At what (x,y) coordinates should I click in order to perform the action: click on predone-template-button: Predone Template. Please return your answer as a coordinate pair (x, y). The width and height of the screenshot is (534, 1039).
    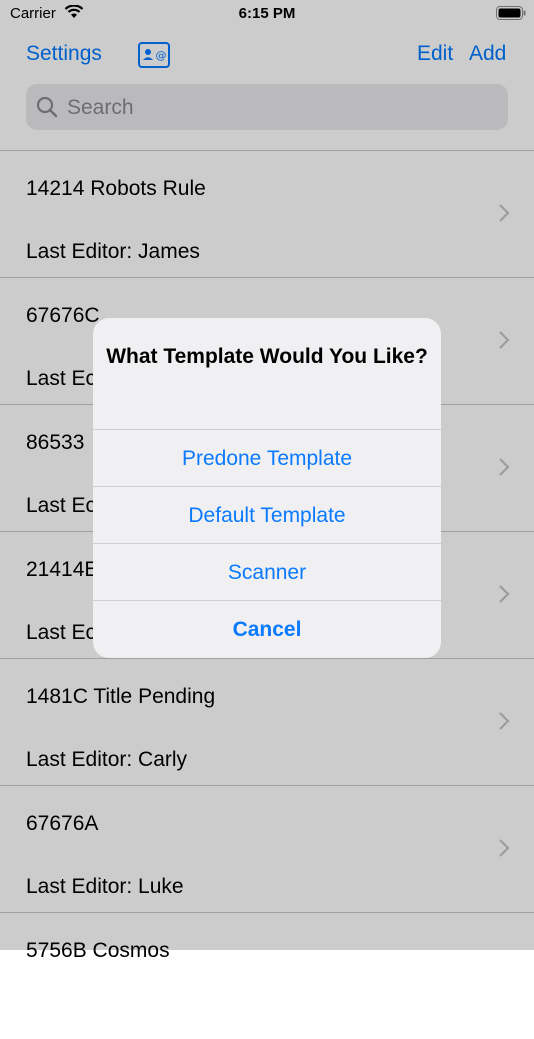
    Looking at the image, I should click on (267, 458).